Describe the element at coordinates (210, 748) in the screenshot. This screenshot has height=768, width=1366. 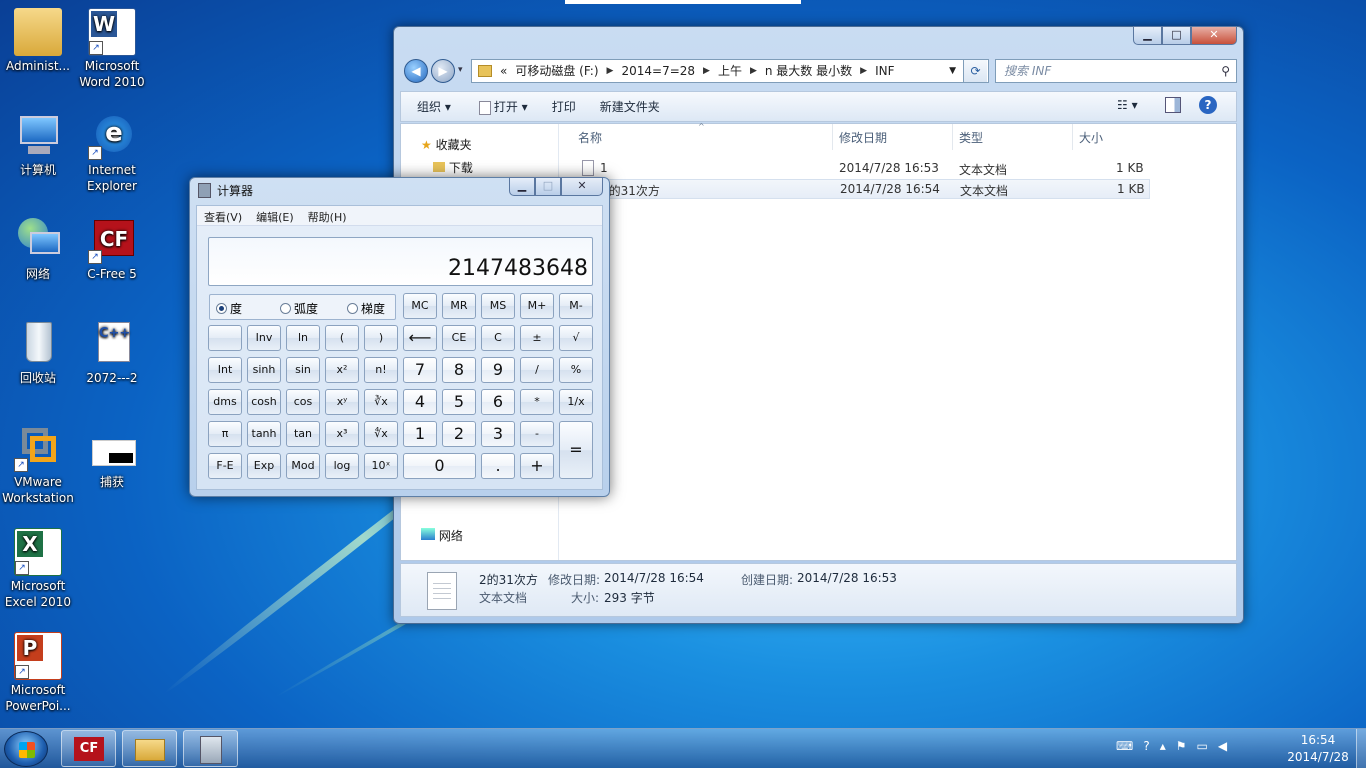
I see `taskbar-app-calculator` at that location.